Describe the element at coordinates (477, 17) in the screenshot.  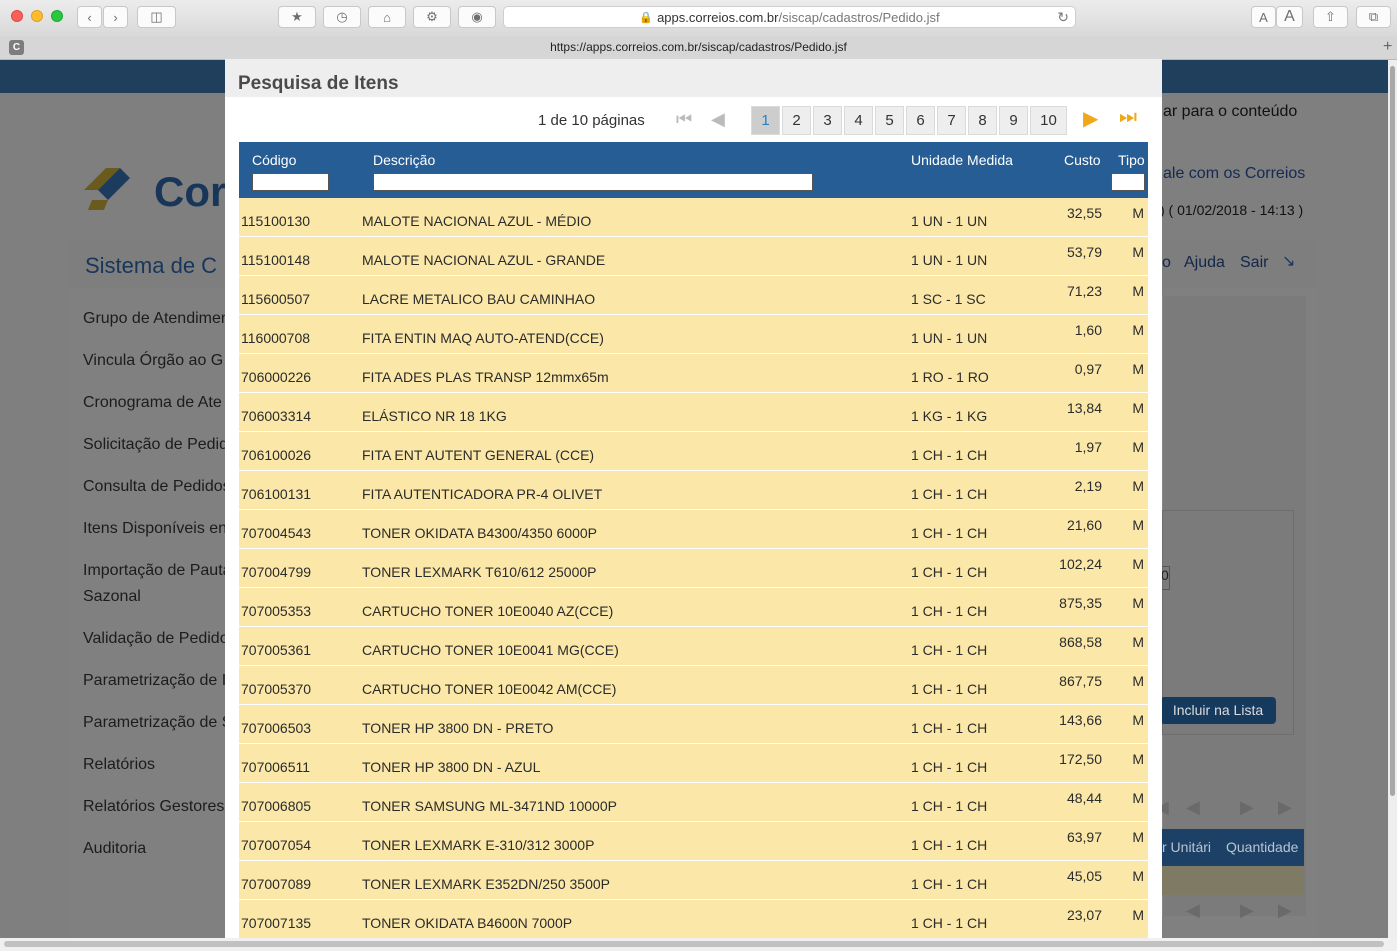
I see `record-button: ◉` at that location.